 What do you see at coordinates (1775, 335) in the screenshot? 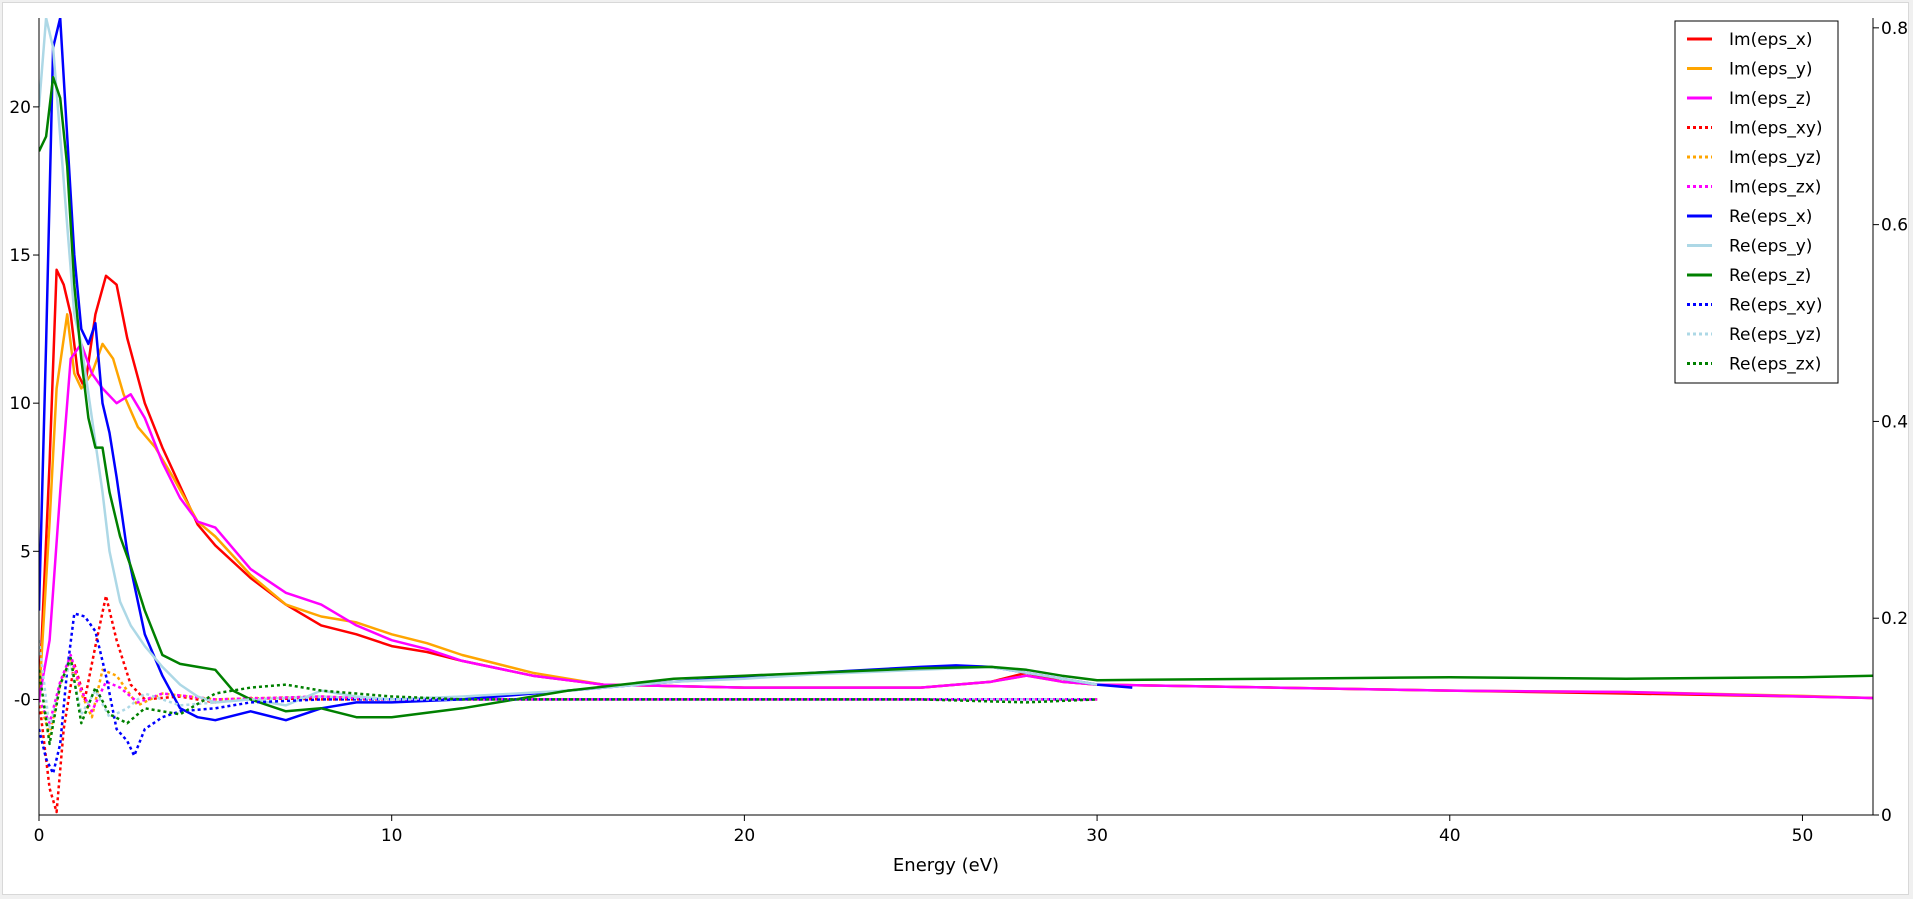
I see `legend-item-label: Re(eps_yz)` at bounding box center [1775, 335].